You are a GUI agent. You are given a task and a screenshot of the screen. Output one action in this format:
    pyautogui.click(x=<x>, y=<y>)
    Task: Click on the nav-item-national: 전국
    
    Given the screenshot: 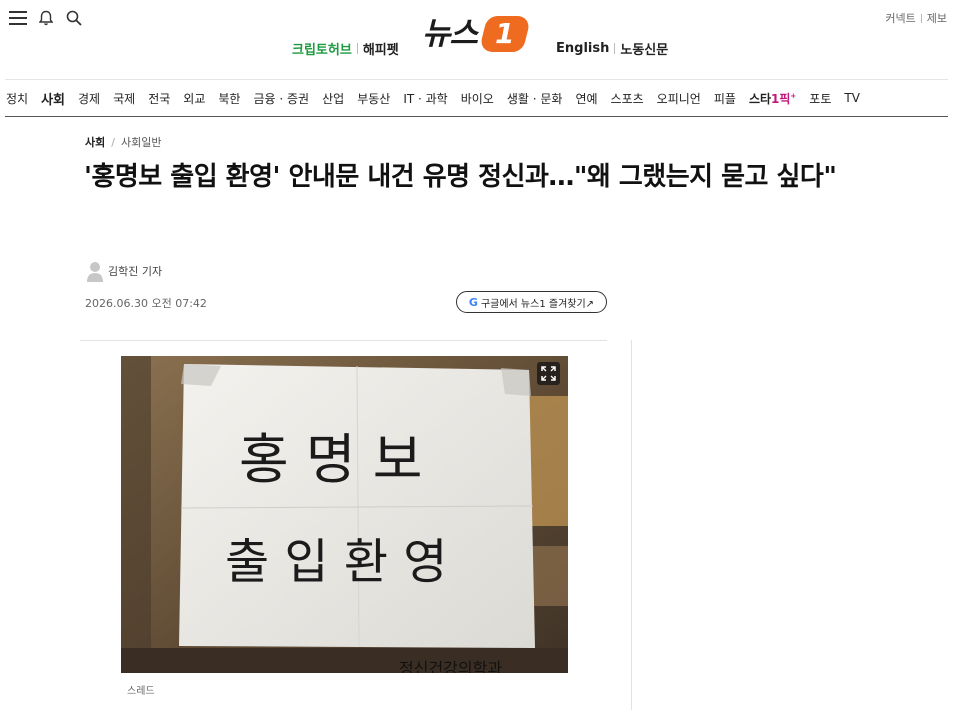 What is the action you would take?
    pyautogui.click(x=159, y=98)
    